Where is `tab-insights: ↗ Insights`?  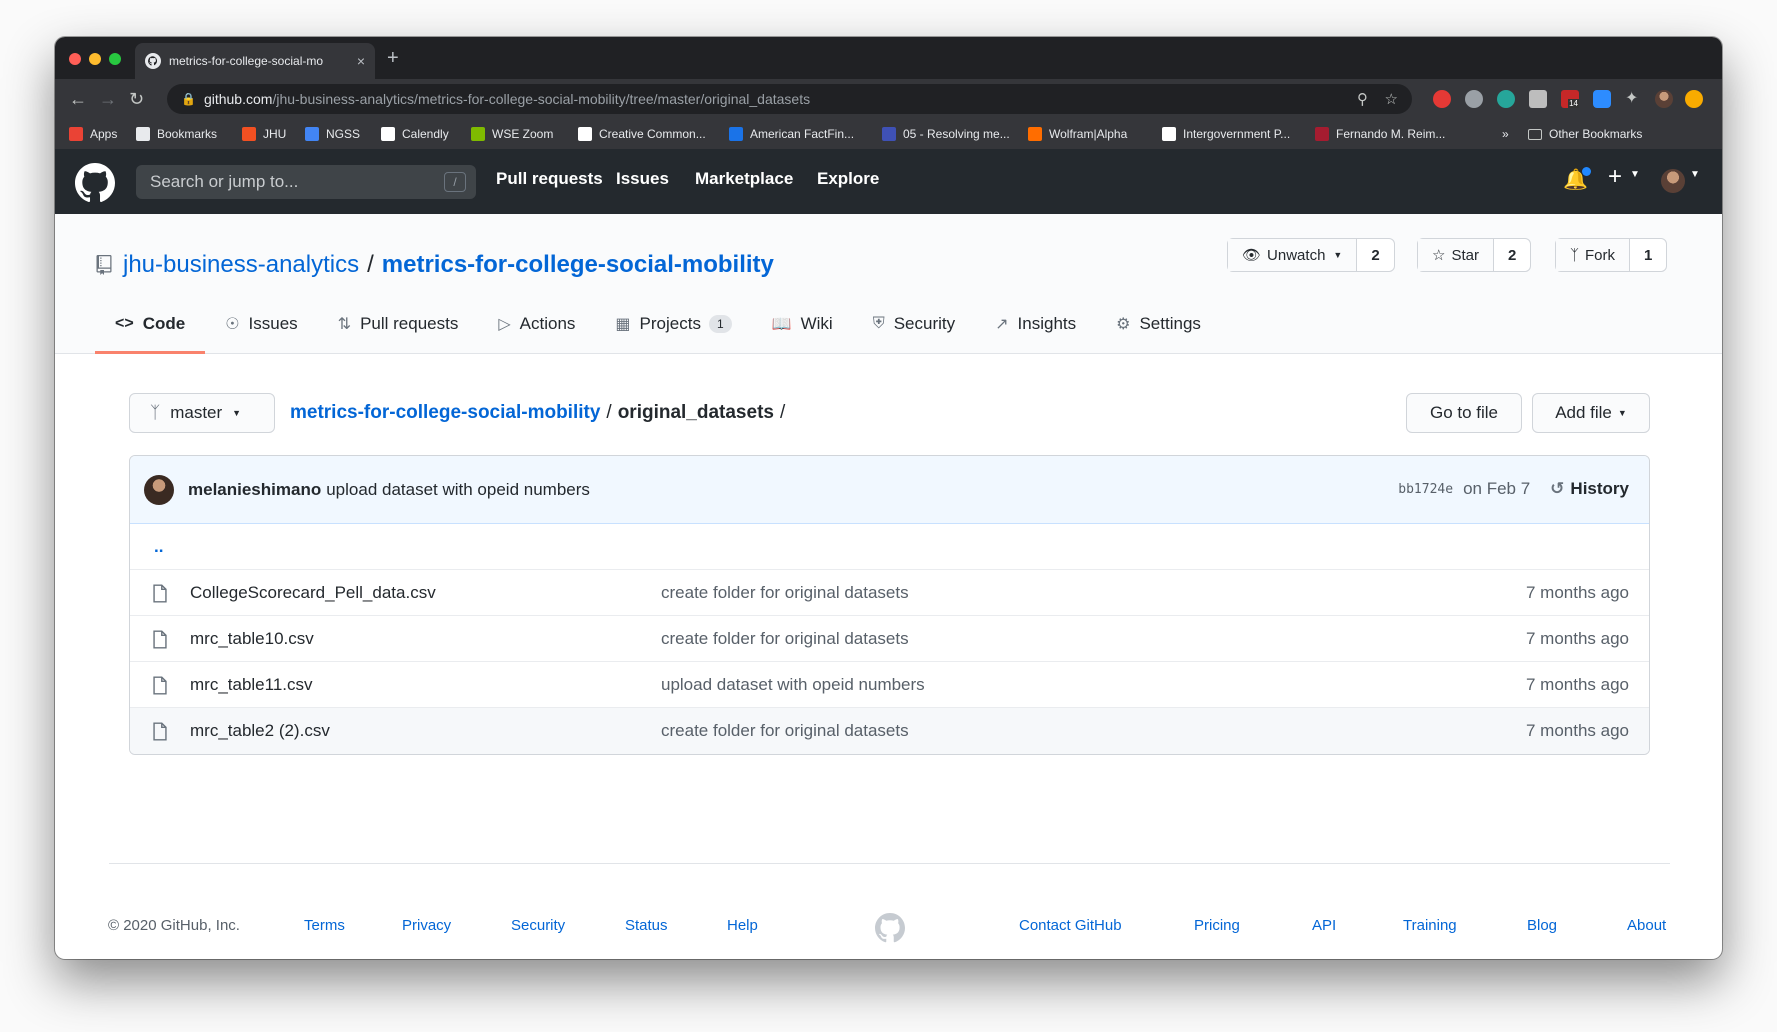
tab-insights: ↗ Insights is located at coordinates (1035, 324).